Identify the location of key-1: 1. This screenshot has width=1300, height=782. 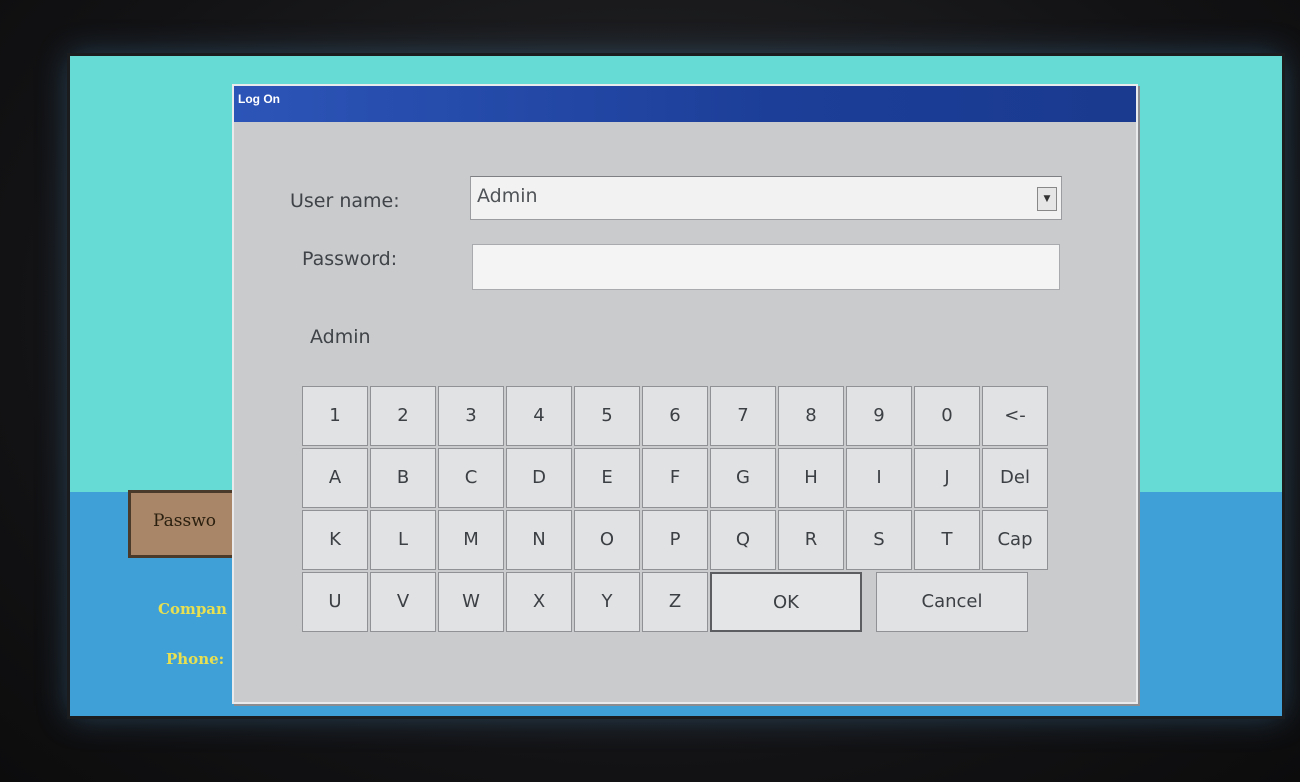
(335, 416).